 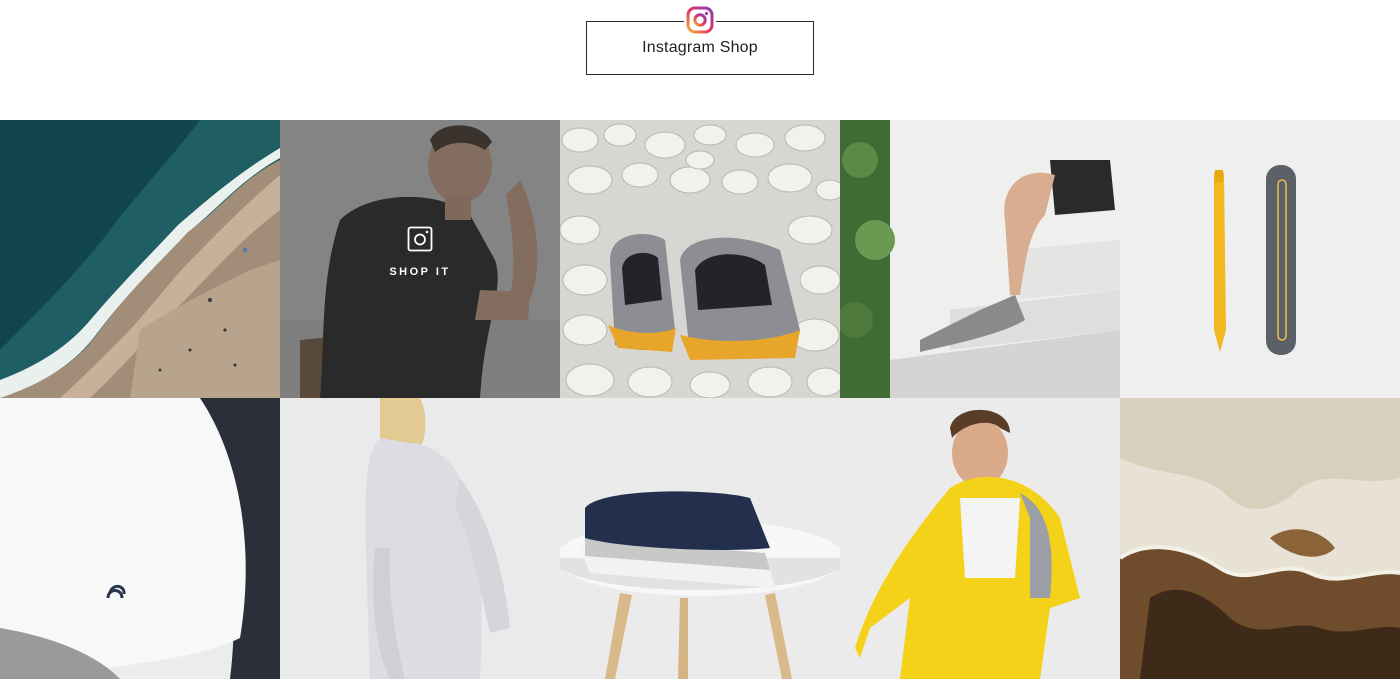 I want to click on slippers-pebbles-image, so click(x=700, y=259).